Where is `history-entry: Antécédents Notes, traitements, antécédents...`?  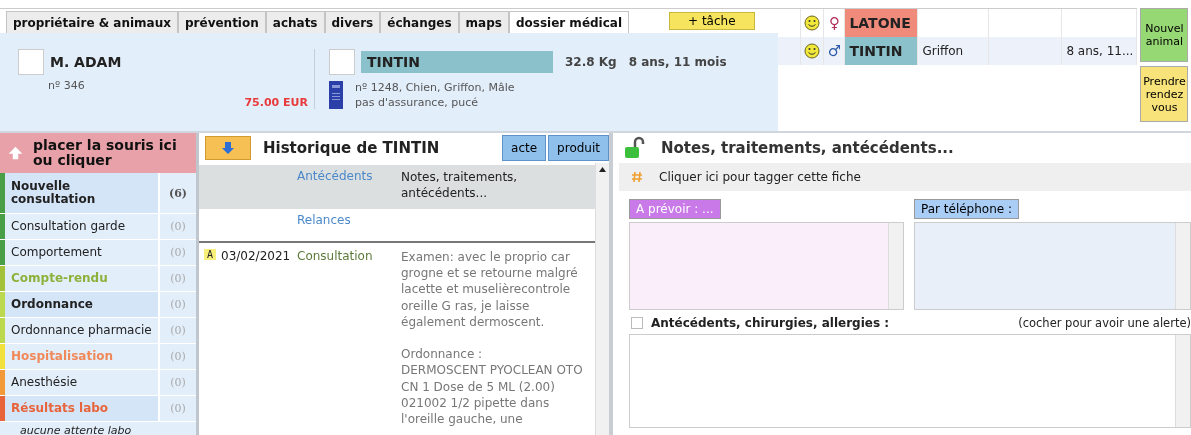 history-entry: Antécédents Notes, traitements, antécédents... is located at coordinates (397, 187).